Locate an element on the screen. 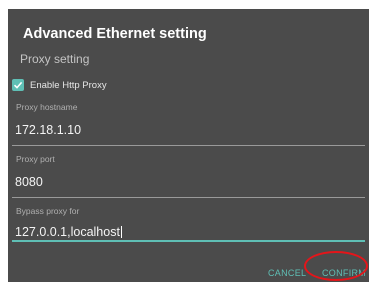 The height and width of the screenshot is (286, 375). proxy-hostname-input: 172.18.1.10 is located at coordinates (48, 130).